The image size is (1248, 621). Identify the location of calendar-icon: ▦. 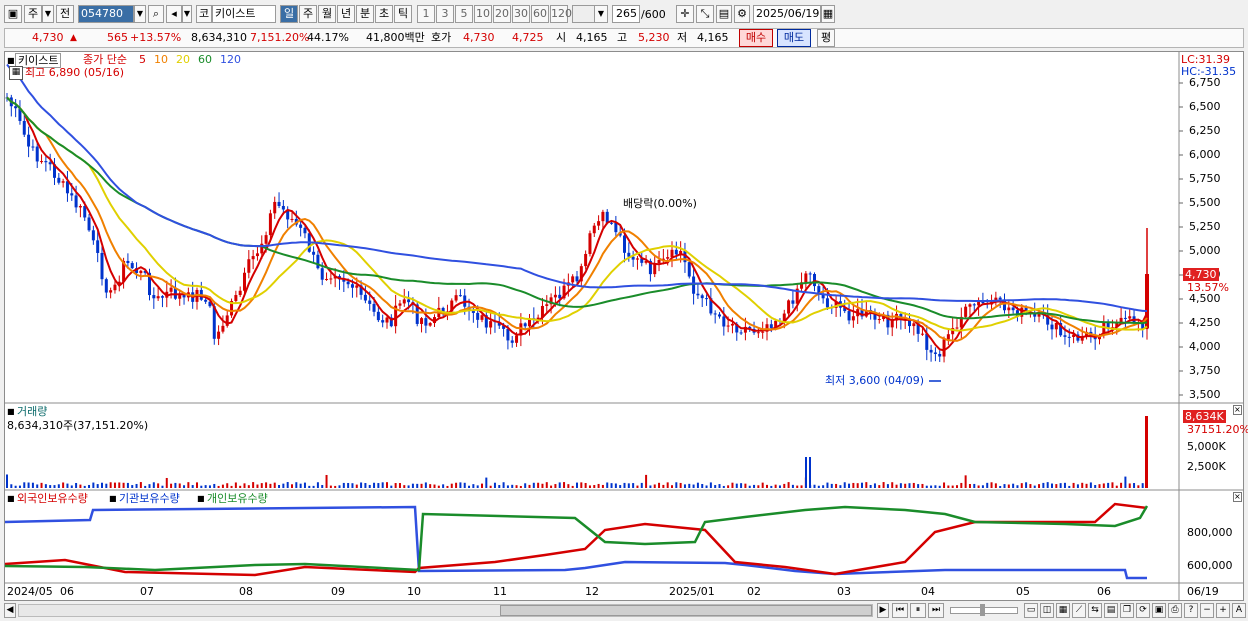
(828, 14).